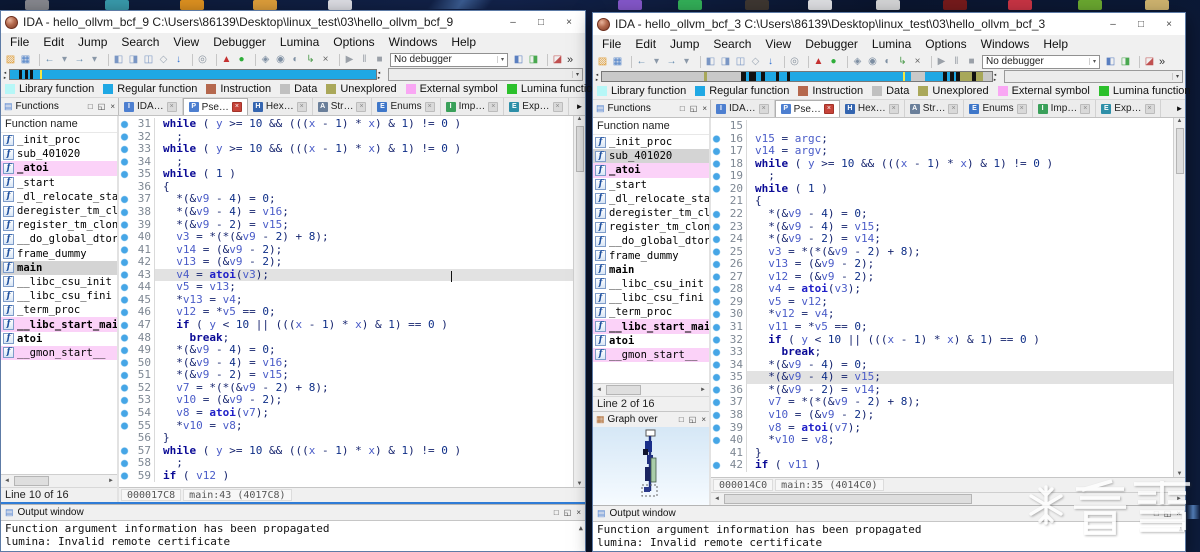 The image size is (1200, 552). Describe the element at coordinates (651, 298) in the screenshot. I see `function-row: f __libc_csu_fini` at that location.